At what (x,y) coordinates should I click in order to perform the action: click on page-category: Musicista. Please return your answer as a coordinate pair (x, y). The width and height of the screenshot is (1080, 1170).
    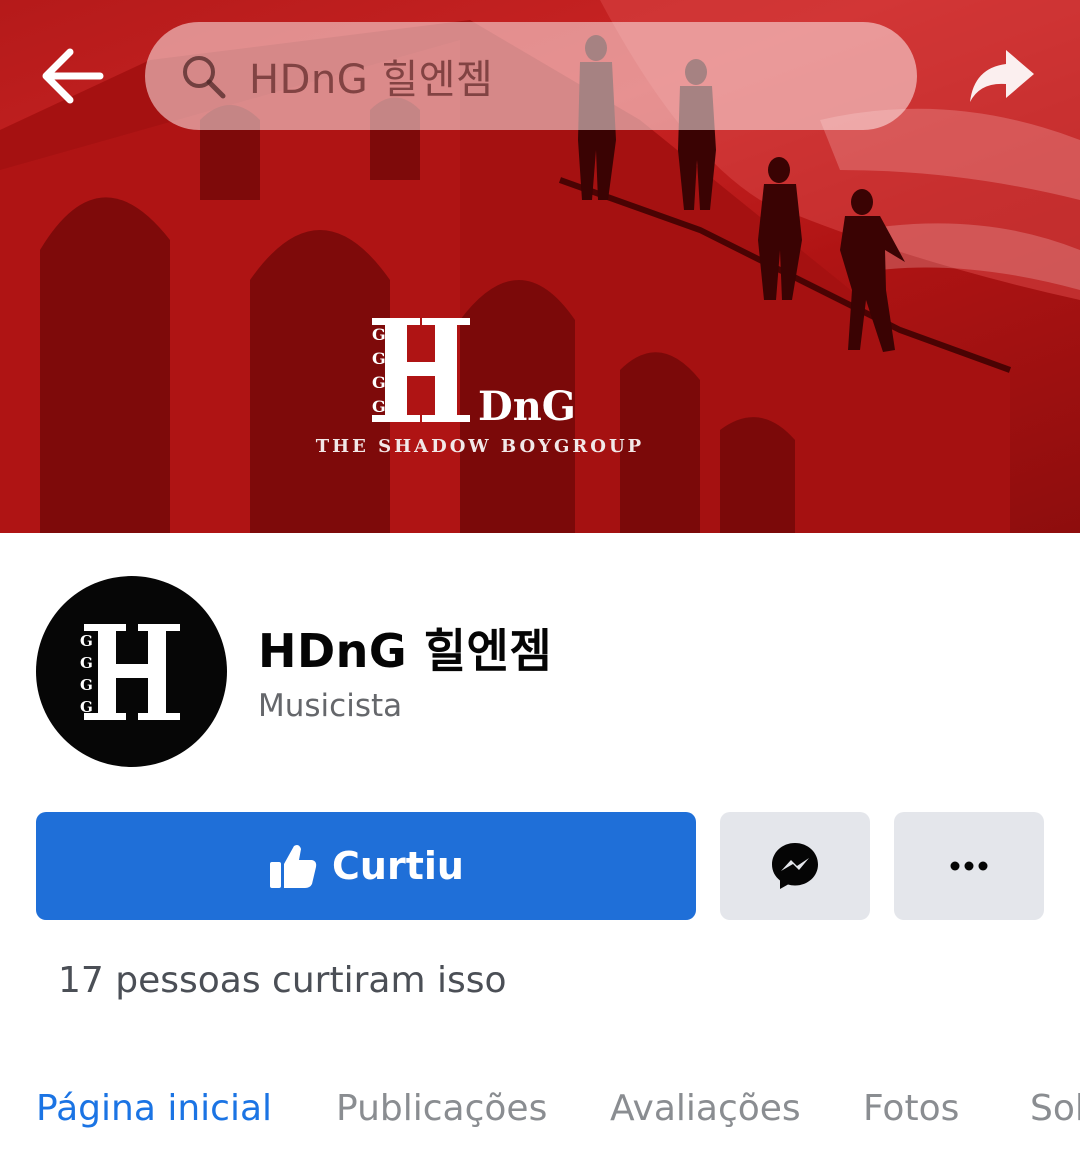
    Looking at the image, I should click on (330, 706).